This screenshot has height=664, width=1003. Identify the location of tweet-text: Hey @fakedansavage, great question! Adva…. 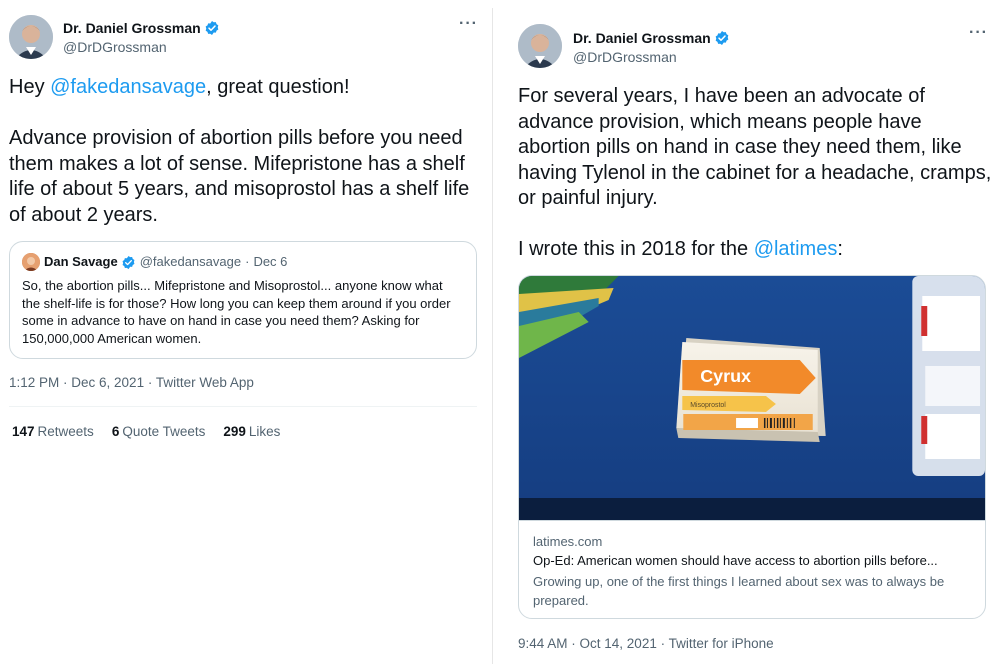
(246, 151).